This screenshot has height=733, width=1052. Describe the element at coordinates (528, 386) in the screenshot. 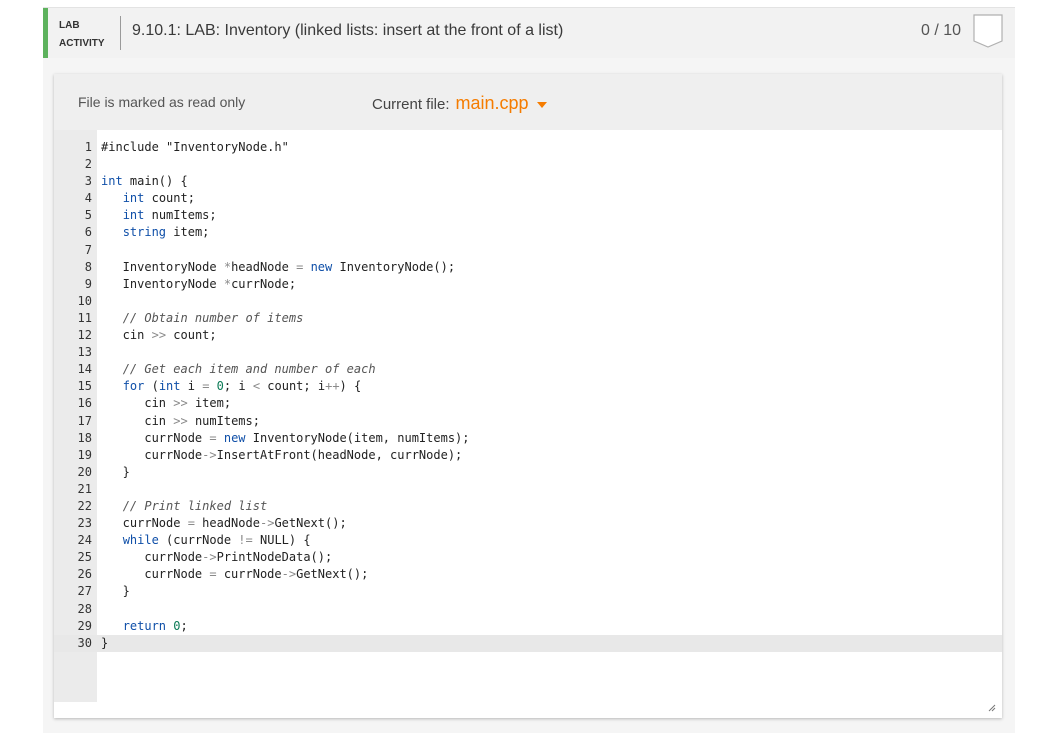

I see `code-line: 15 for (int i = 0; i < count; i++) {` at that location.